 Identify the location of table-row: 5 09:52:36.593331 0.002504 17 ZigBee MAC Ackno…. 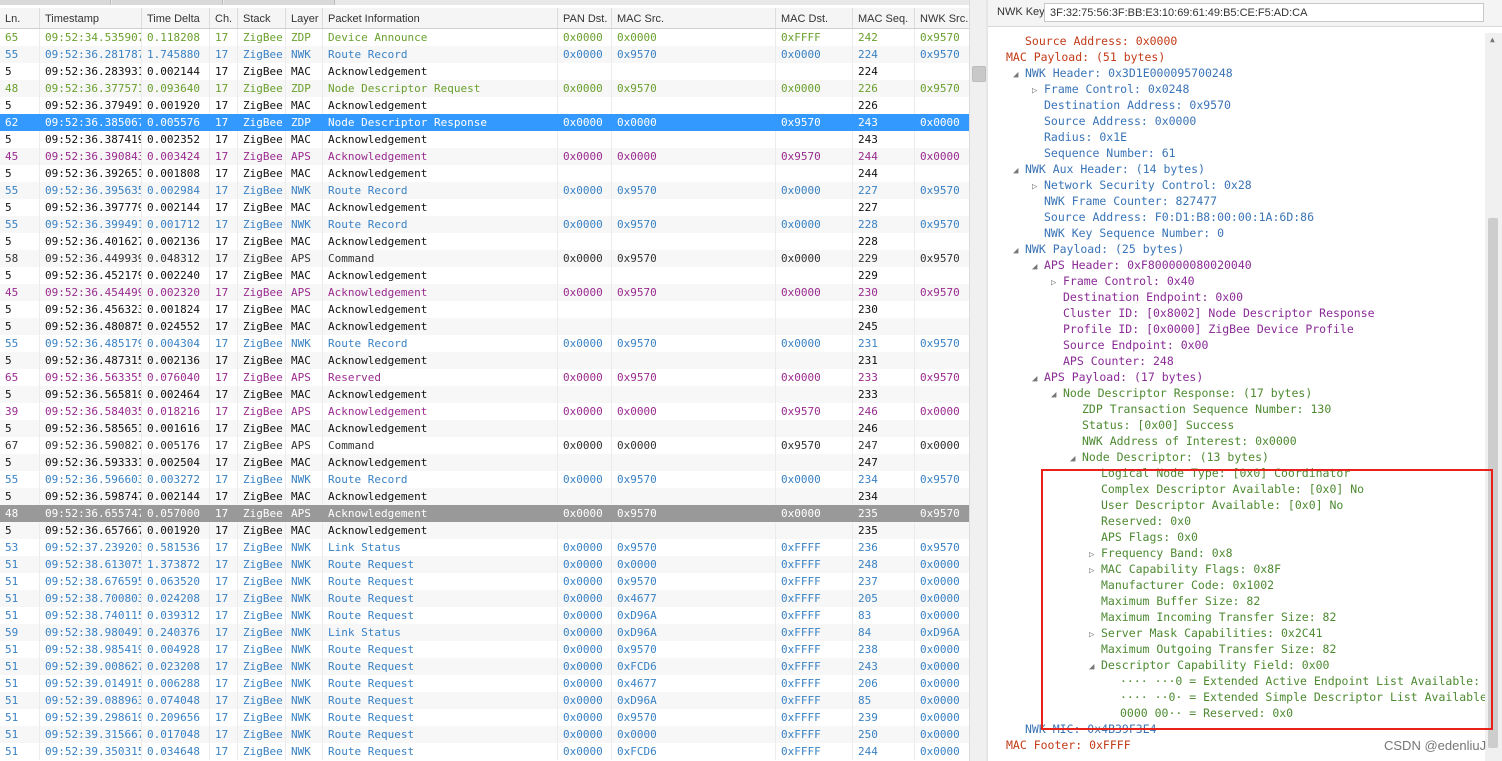
(485, 462).